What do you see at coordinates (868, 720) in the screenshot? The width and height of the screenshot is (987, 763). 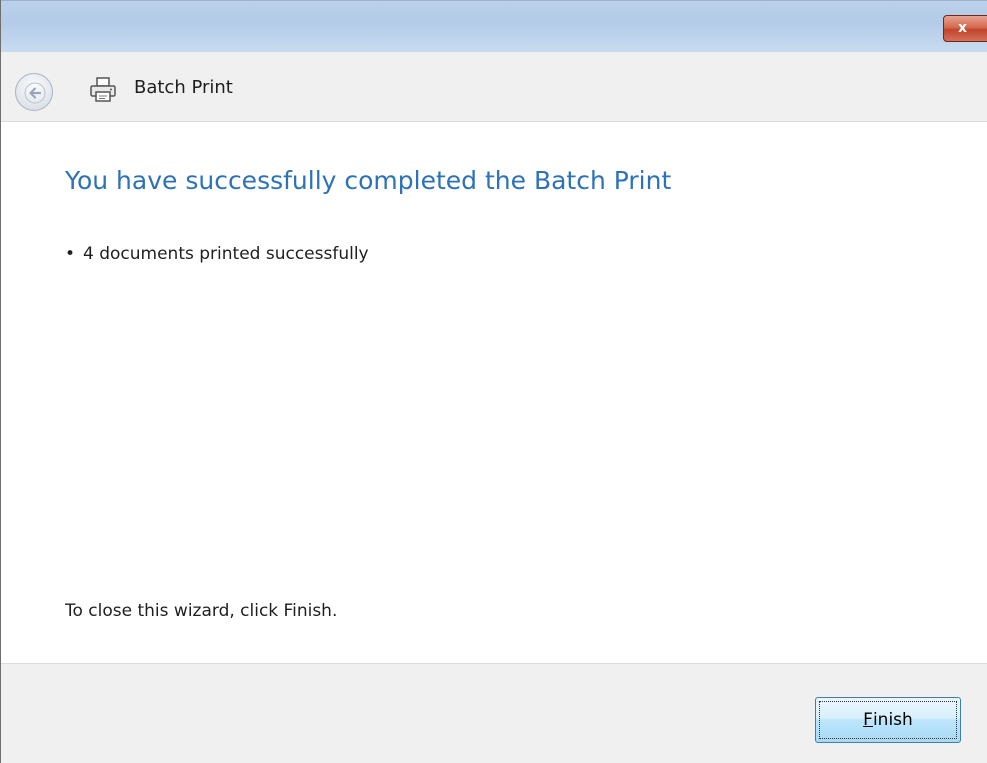 I see `finish-mnemonic: F` at bounding box center [868, 720].